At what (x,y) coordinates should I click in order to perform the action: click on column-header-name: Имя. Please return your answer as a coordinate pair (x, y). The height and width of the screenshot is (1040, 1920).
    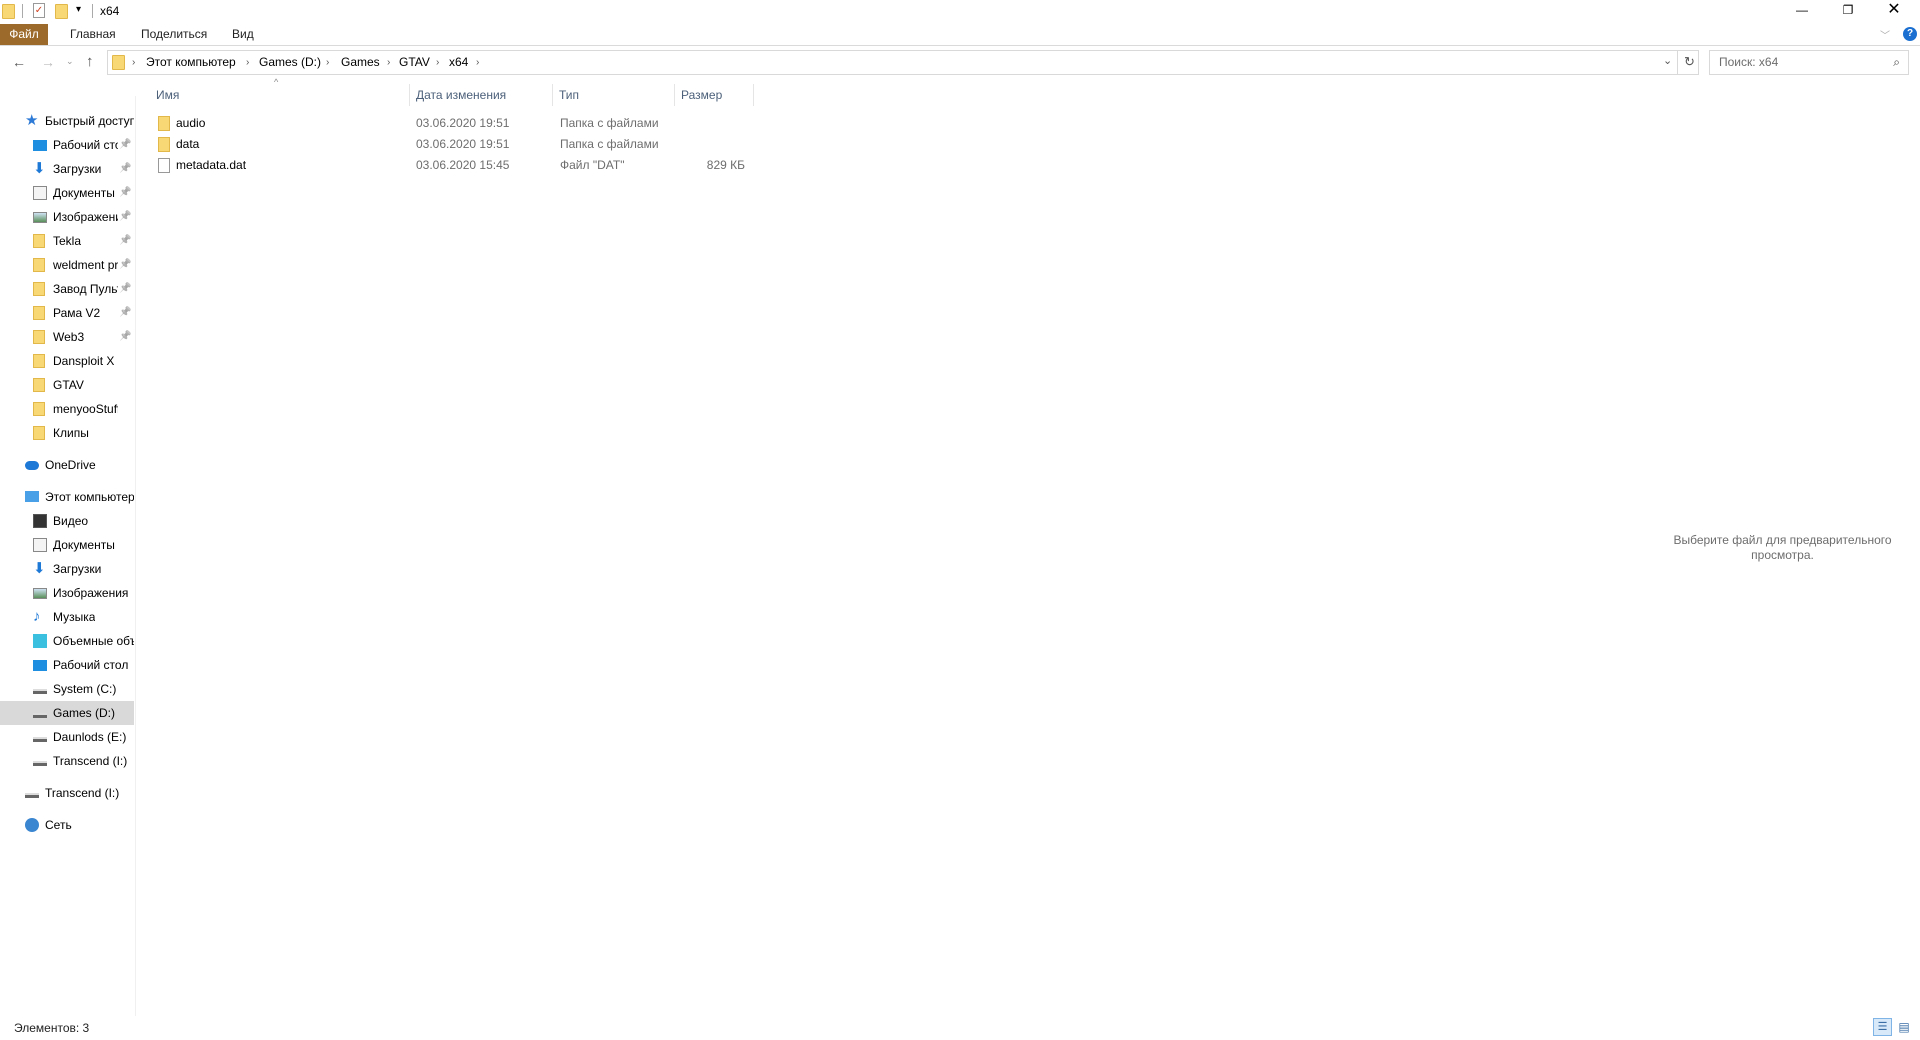
    Looking at the image, I should click on (280, 95).